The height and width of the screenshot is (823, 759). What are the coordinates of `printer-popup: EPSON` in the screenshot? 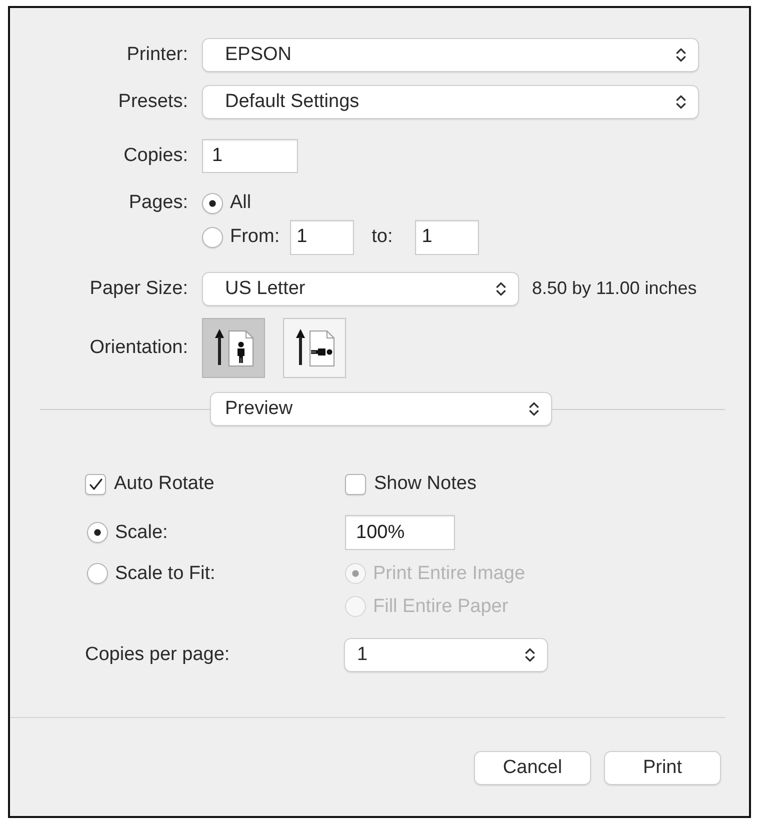 It's located at (450, 55).